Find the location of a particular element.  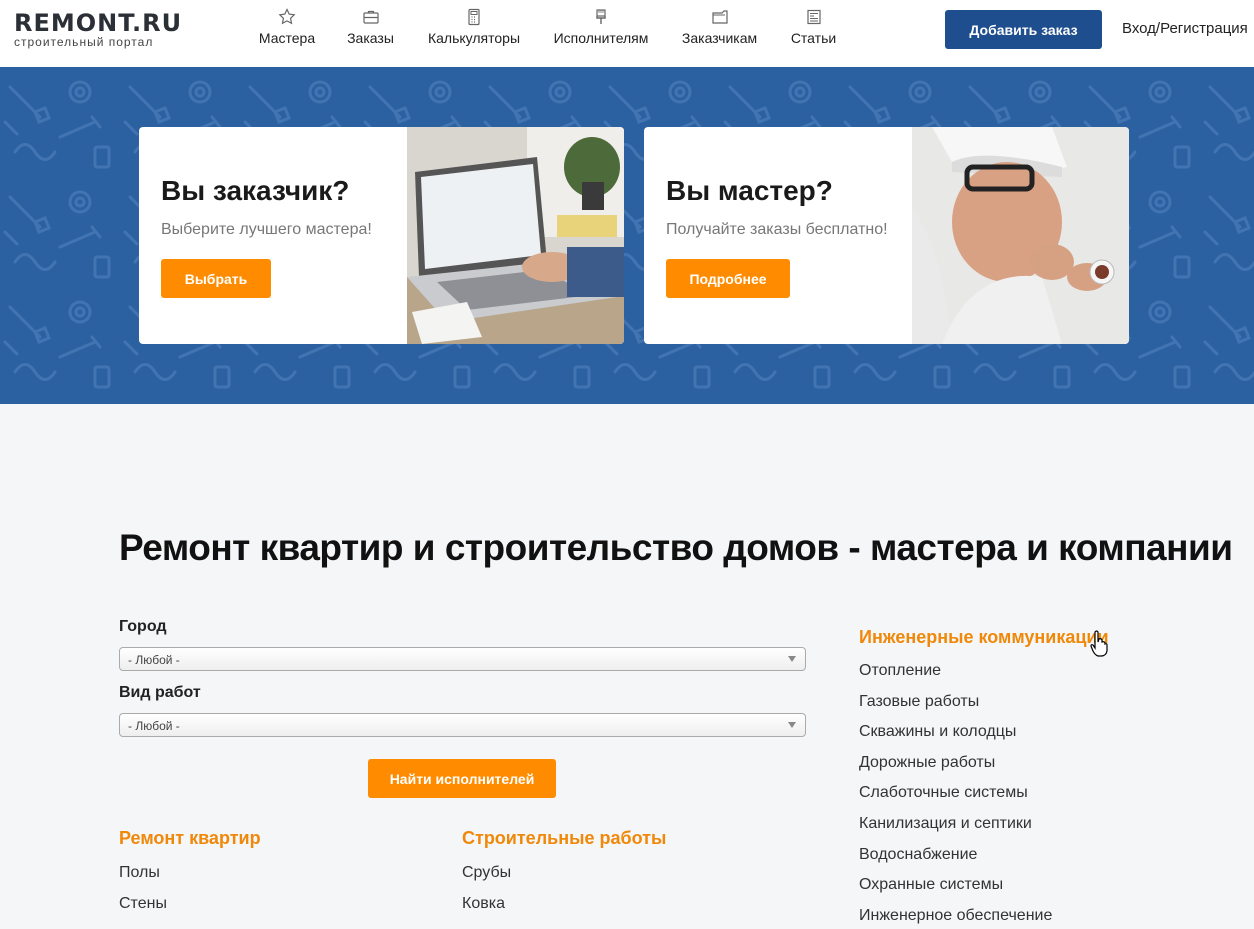

newspaper-icon is located at coordinates (813, 17).